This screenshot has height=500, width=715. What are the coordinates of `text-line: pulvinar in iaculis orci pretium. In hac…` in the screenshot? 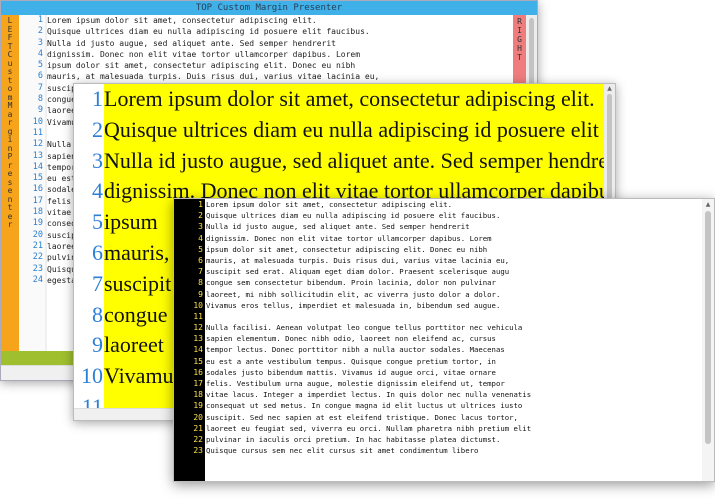 It's located at (353, 439).